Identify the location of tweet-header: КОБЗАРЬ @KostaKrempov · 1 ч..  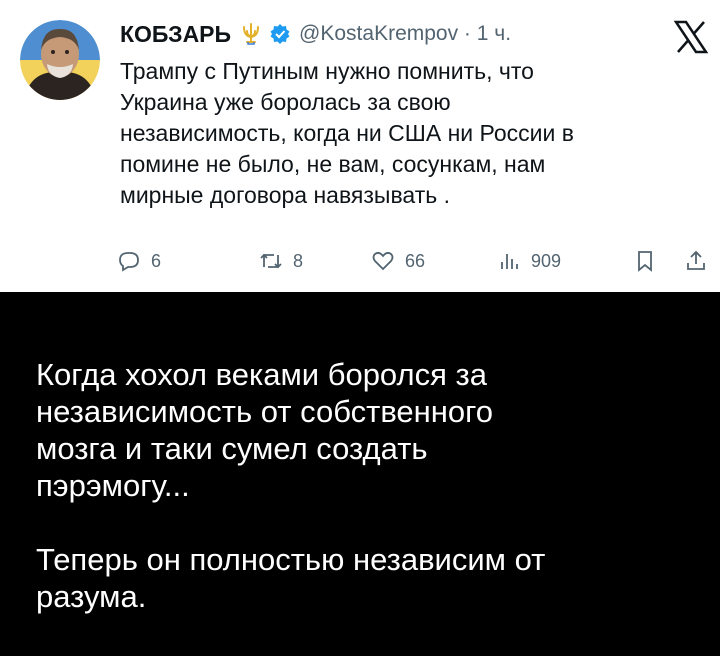
(315, 34).